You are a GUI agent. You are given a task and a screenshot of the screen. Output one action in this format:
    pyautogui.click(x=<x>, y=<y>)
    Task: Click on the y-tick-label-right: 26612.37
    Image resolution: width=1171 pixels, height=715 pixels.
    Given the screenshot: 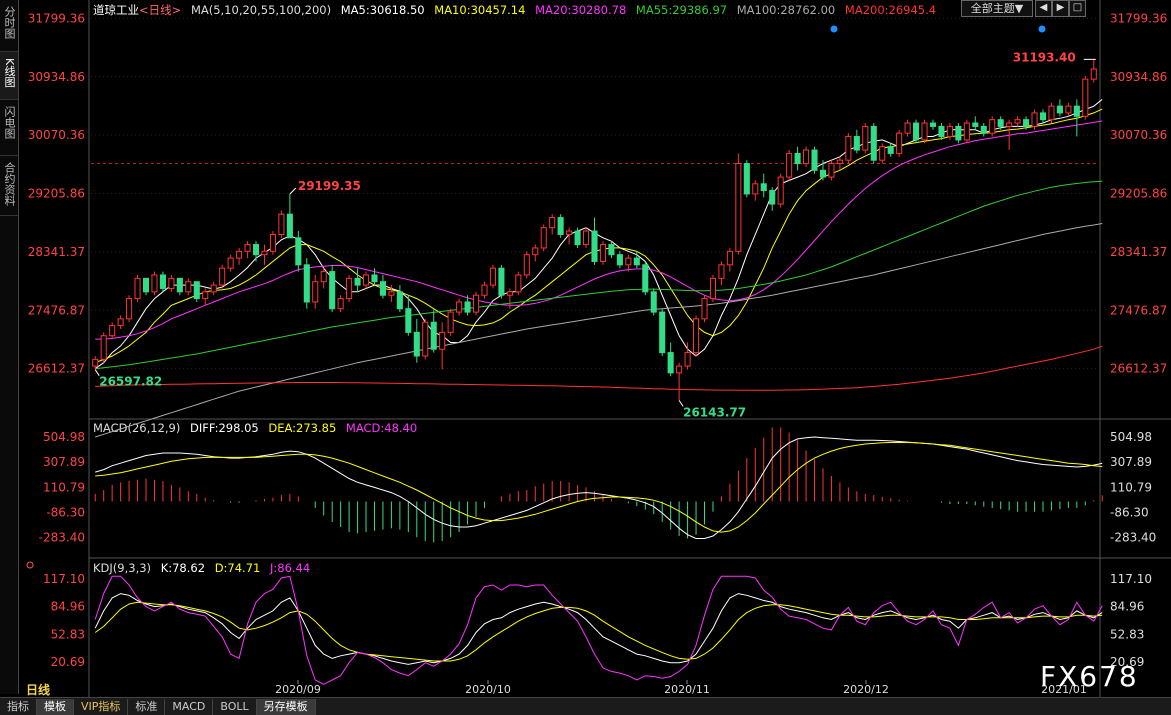 What is the action you would take?
    pyautogui.click(x=1138, y=369)
    